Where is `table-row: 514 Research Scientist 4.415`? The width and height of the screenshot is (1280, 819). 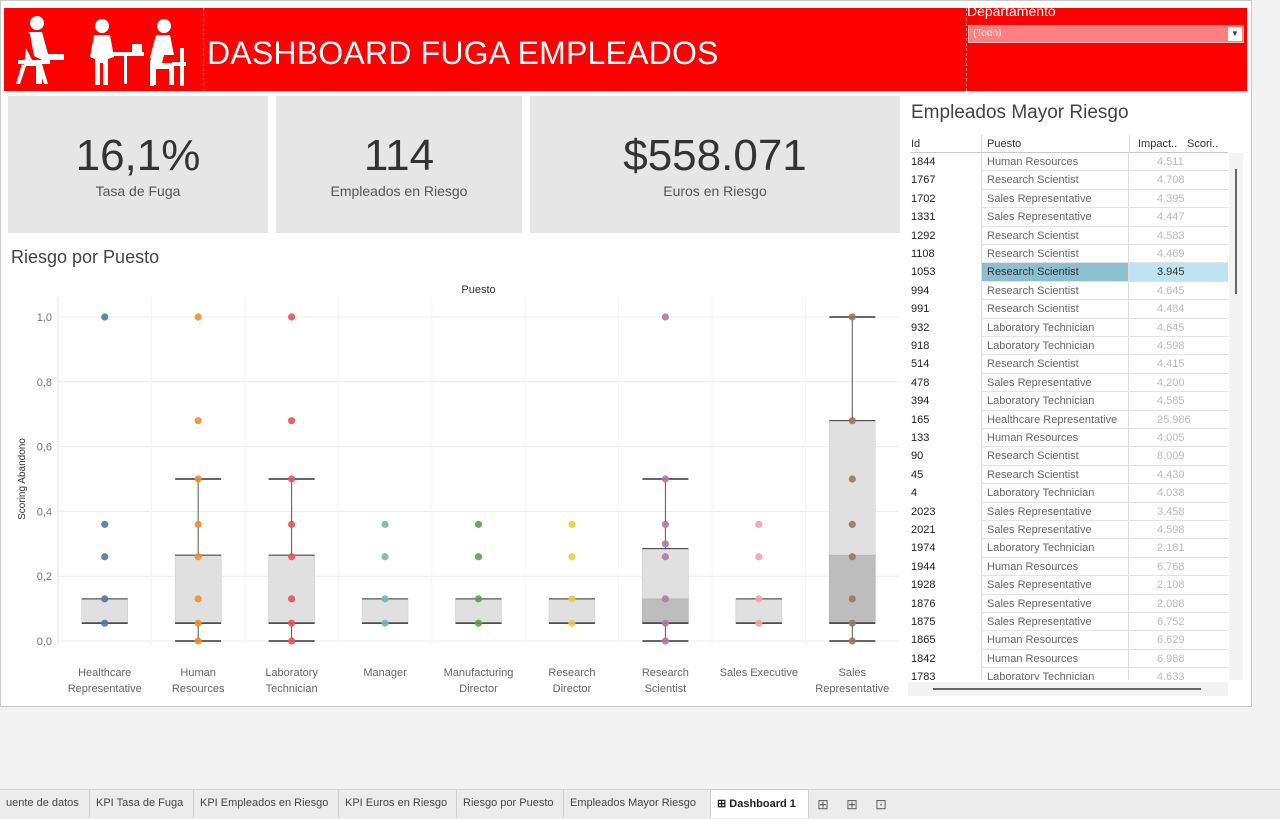
table-row: 514 Research Scientist 4.415 is located at coordinates (1068, 364).